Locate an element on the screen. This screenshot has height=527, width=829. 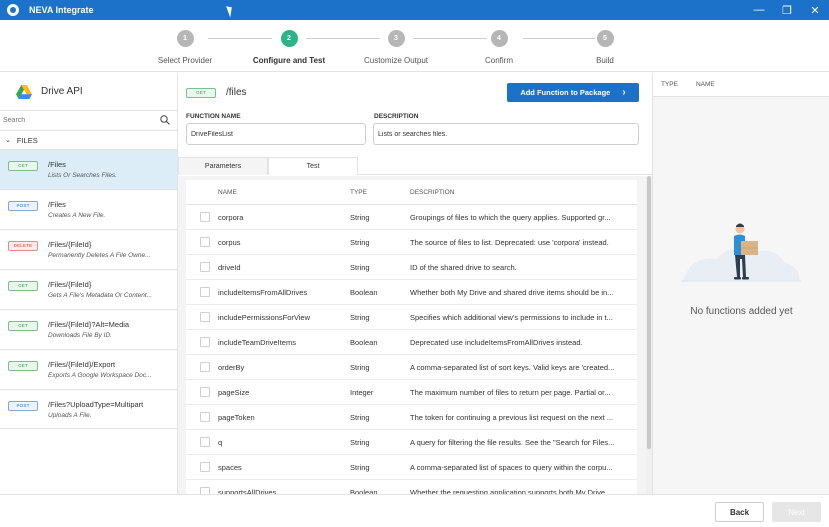
param-name: corpus is located at coordinates (229, 242).